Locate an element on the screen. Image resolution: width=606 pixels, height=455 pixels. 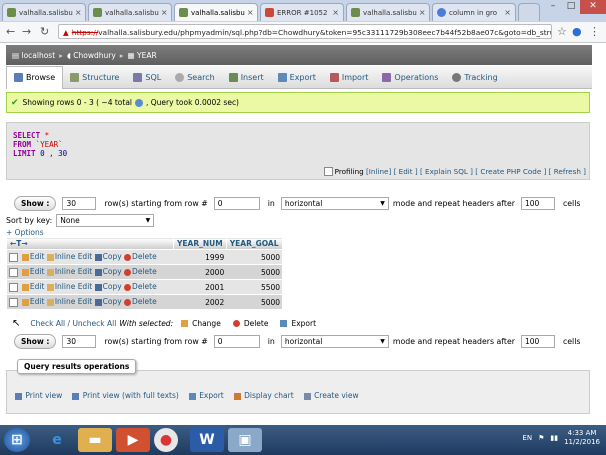
headers-after-input: 100 is located at coordinates (537, 203).